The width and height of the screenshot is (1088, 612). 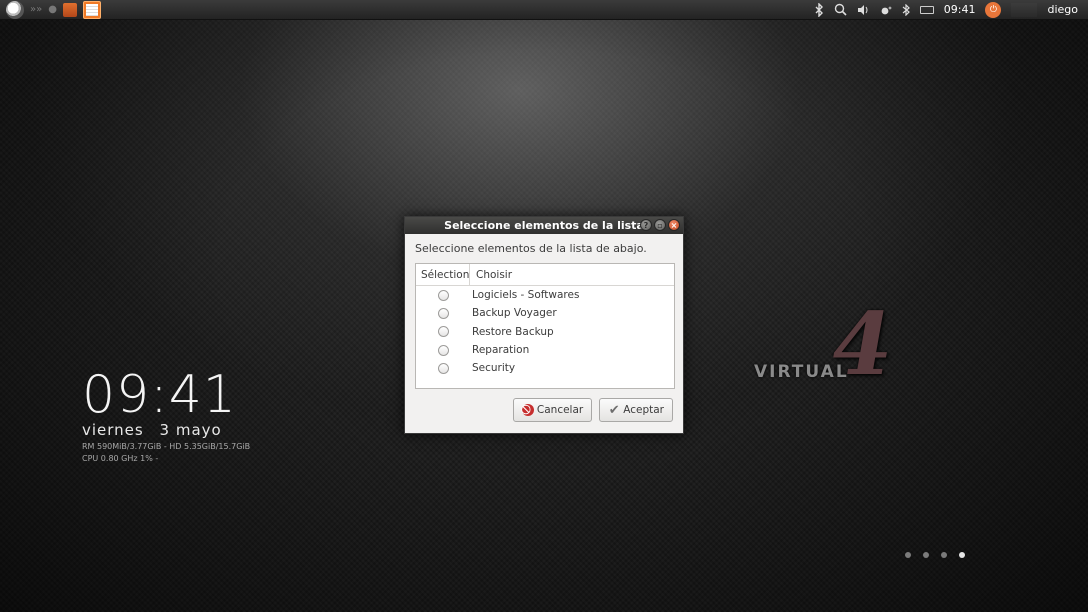 I want to click on volume-icon, so click(x=863, y=10).